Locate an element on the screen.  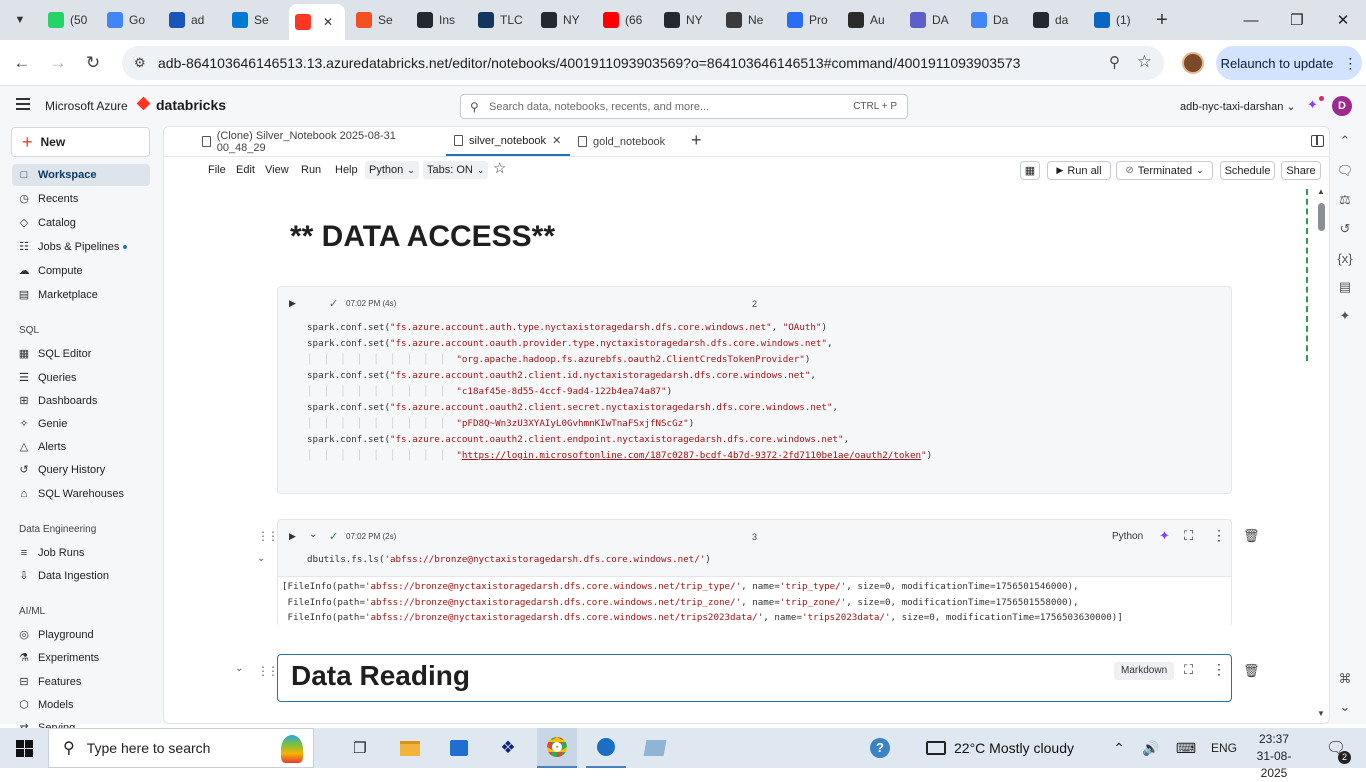
sidebar-item-queries: ☰ Queries is located at coordinates (81, 378).